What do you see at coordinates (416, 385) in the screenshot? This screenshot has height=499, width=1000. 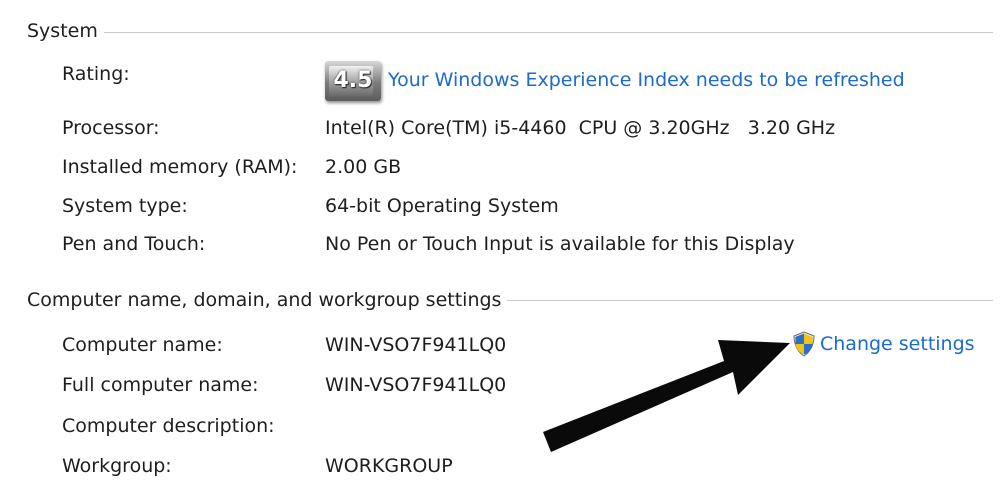 I see `full-computer-name-value: WIN-VSO7F941LQ0` at bounding box center [416, 385].